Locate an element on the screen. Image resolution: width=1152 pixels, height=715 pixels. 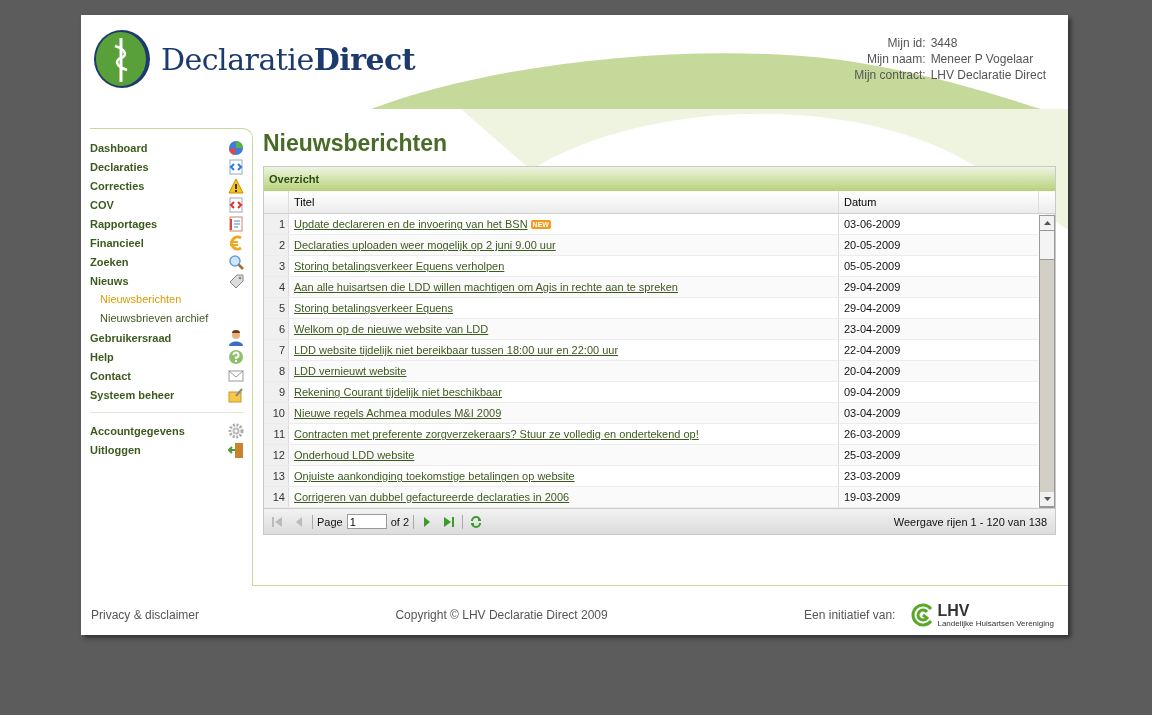
news-link: Declaraties uploaden weer mogelijk op 2 juni 9.00 uur is located at coordinates (425, 245).